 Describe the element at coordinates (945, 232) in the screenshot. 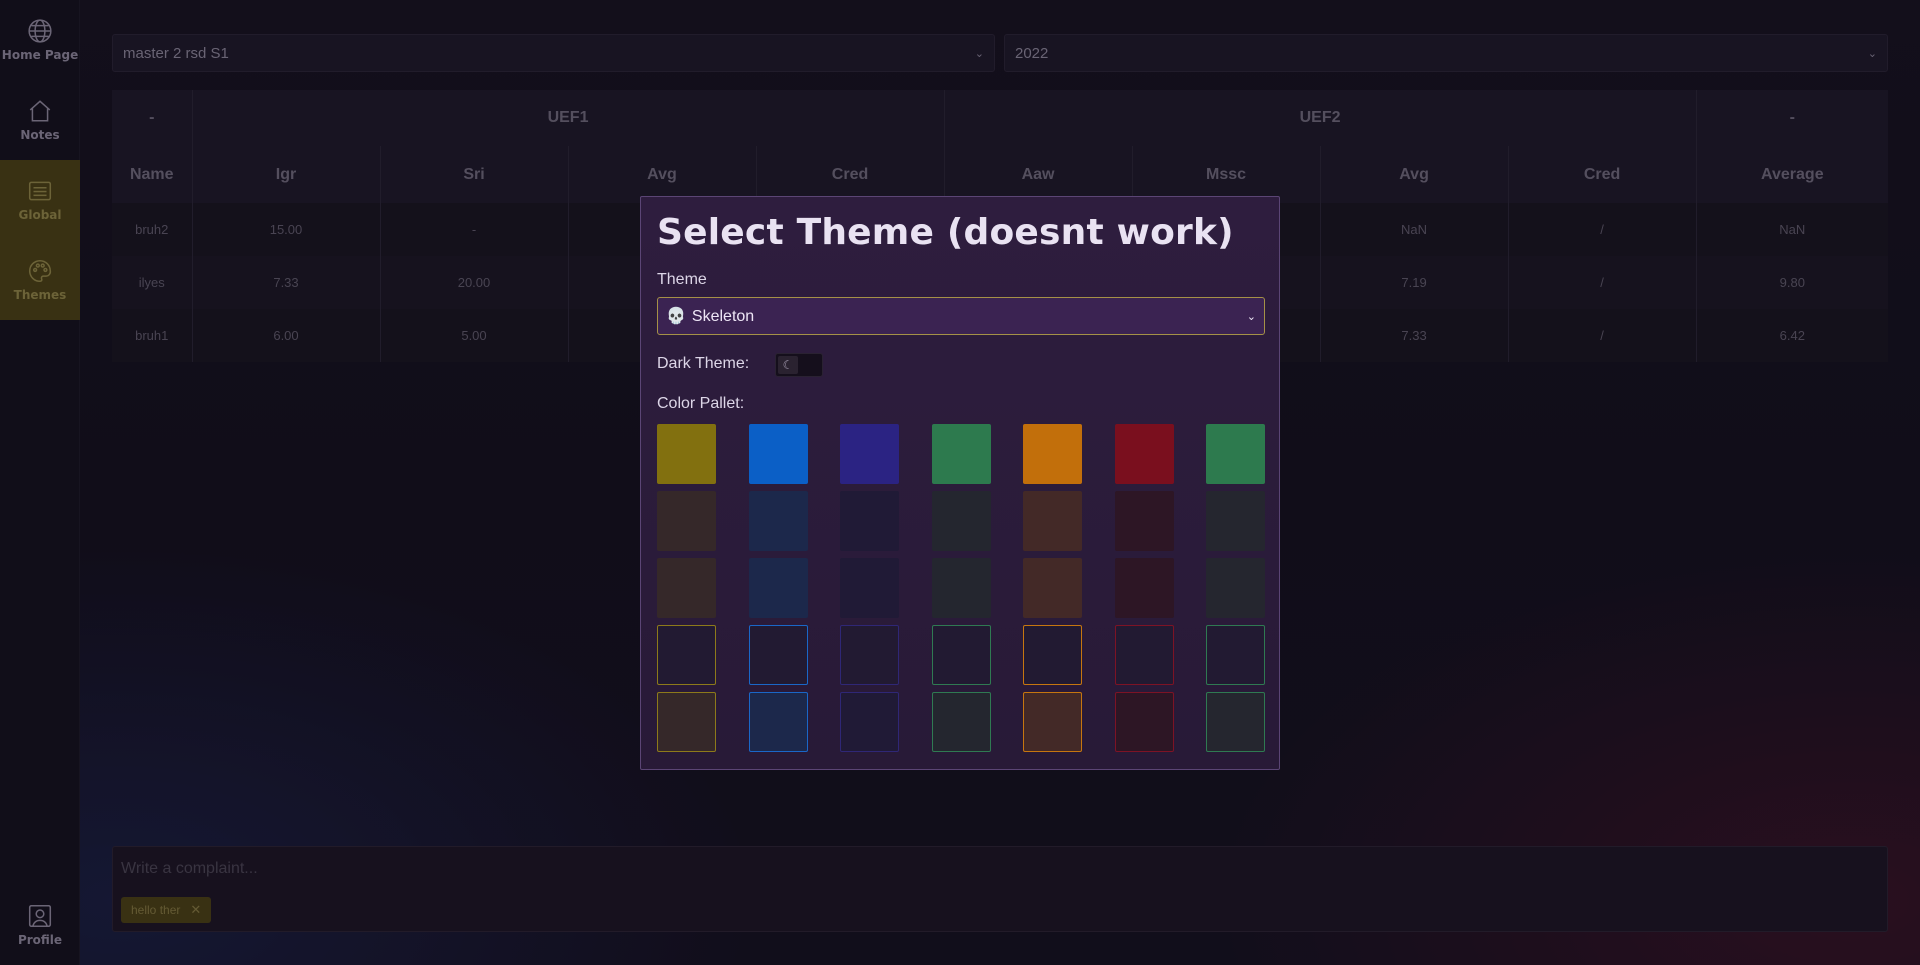

I see `modal-title: Select Theme (doesnt work)` at that location.